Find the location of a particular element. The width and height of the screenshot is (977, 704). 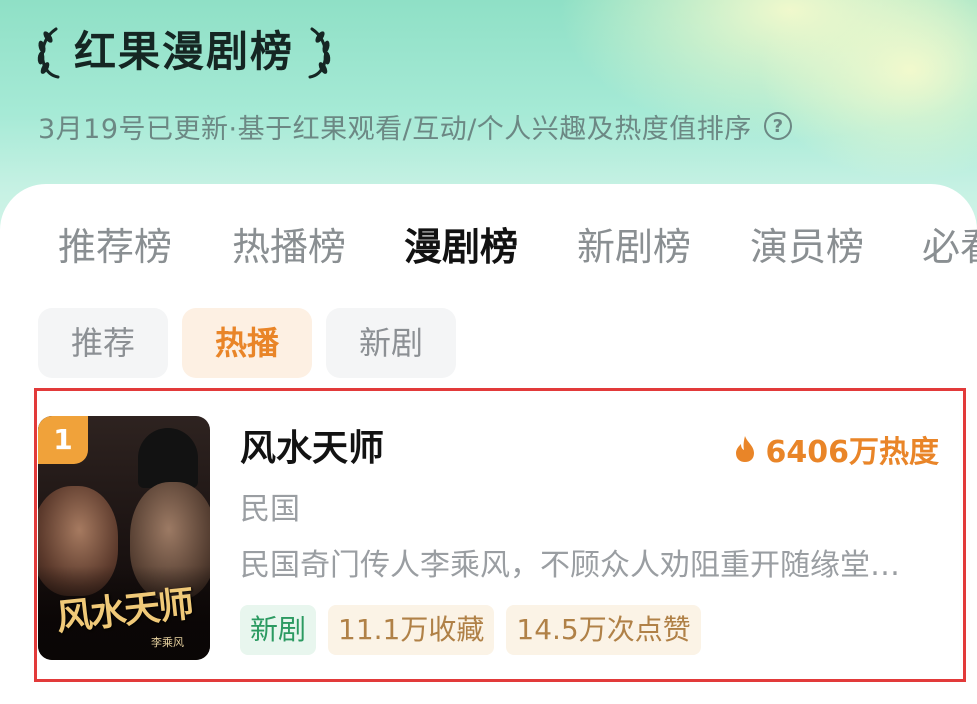

heat-indicator: 6406万热度 is located at coordinates (837, 449).